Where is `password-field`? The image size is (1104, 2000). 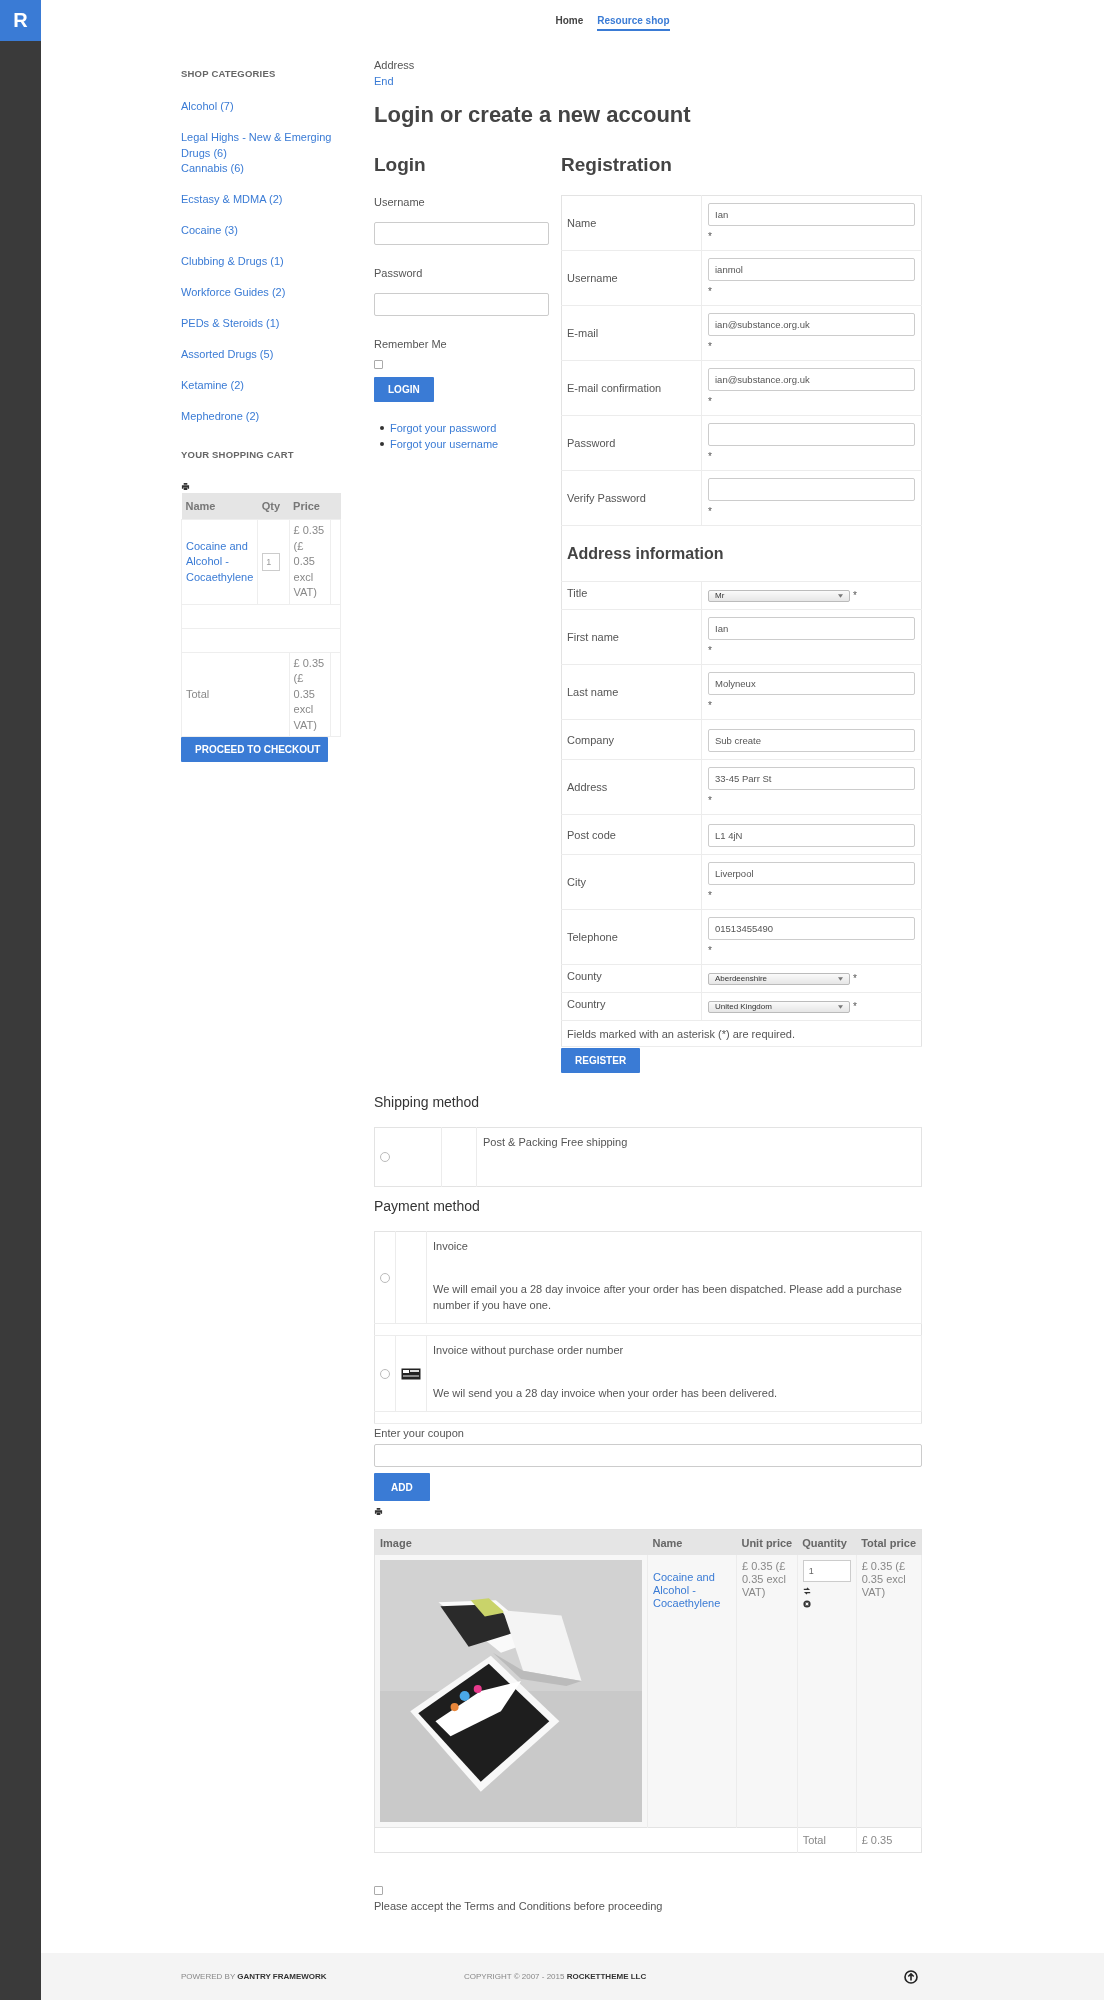
password-field is located at coordinates (461, 304).